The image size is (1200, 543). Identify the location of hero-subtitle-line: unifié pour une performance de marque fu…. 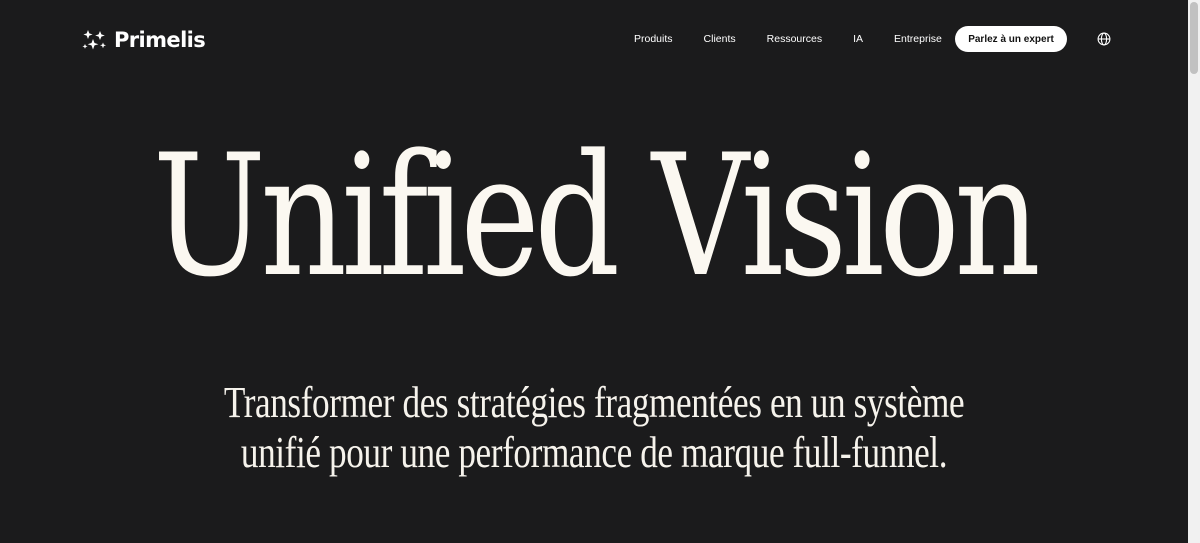
(594, 452).